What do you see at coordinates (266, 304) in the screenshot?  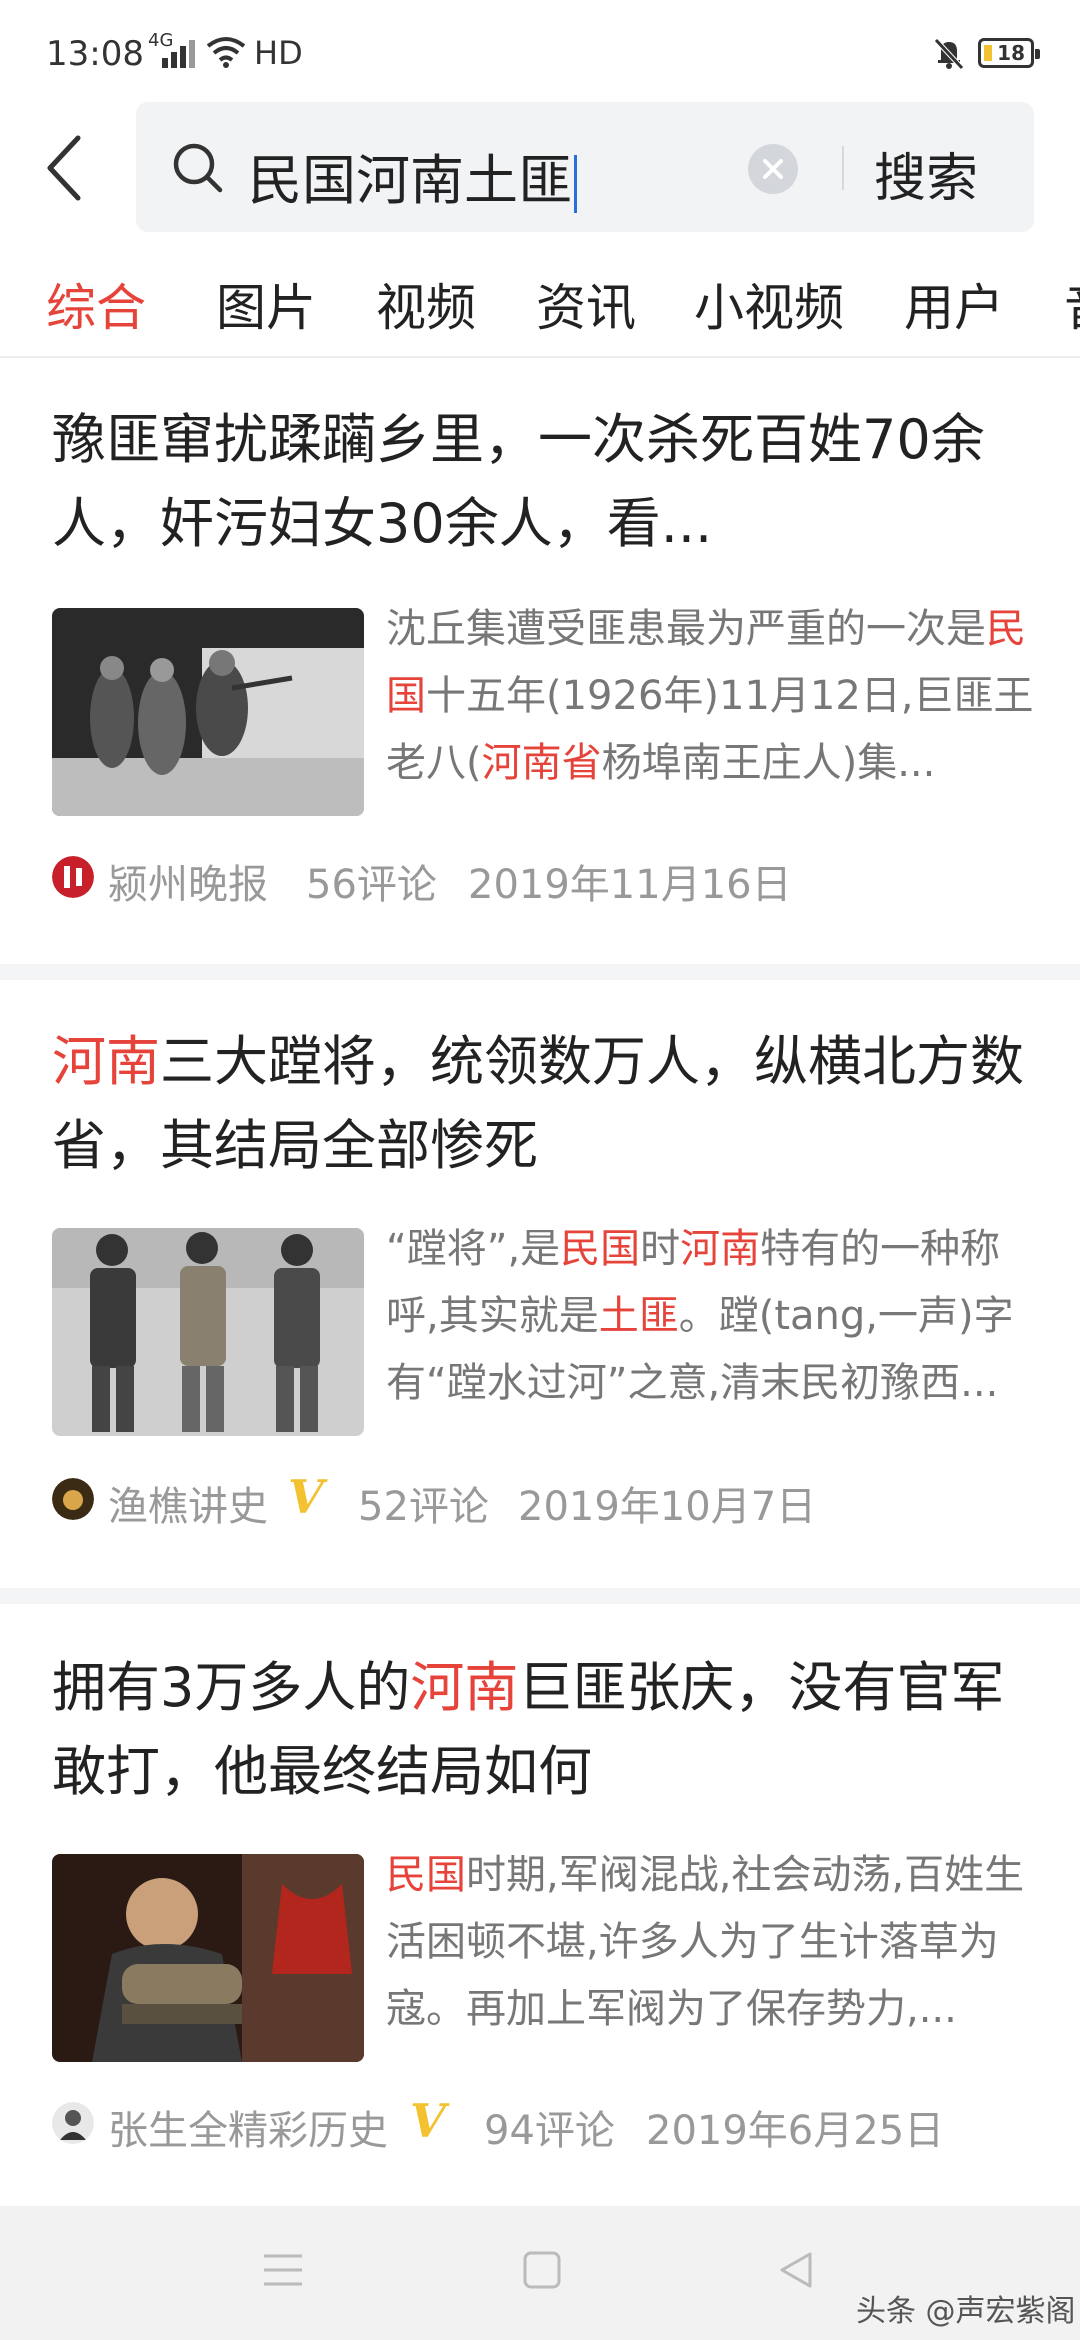 I see `tab-images: 图片` at bounding box center [266, 304].